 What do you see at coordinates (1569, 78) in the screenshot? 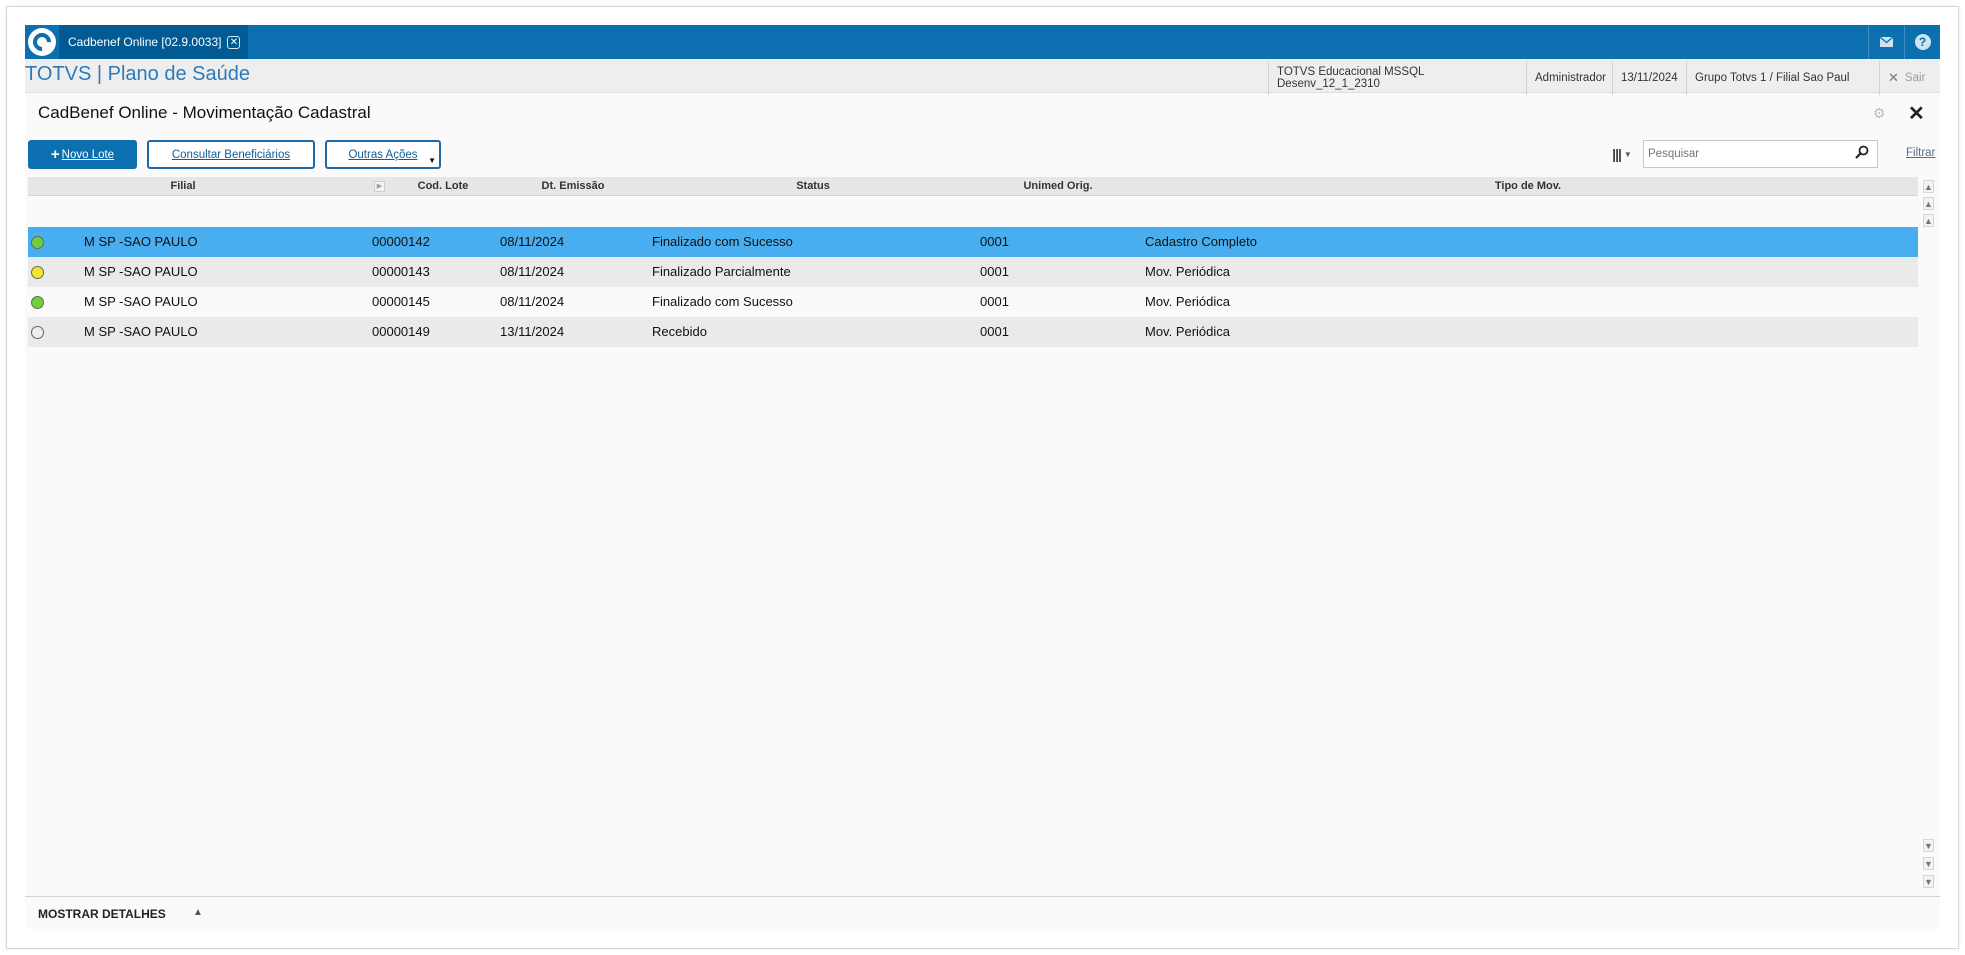
I see `user-info: Administrador` at bounding box center [1569, 78].